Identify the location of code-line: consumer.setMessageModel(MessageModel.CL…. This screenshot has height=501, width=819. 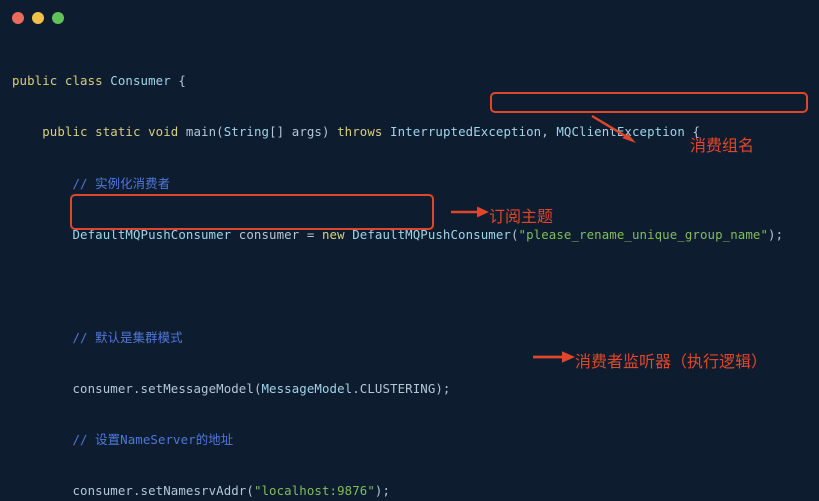
(231, 388).